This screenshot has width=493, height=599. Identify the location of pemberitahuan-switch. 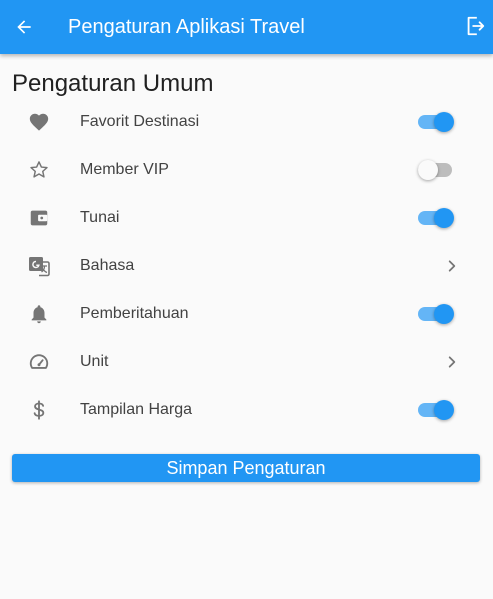
(436, 314).